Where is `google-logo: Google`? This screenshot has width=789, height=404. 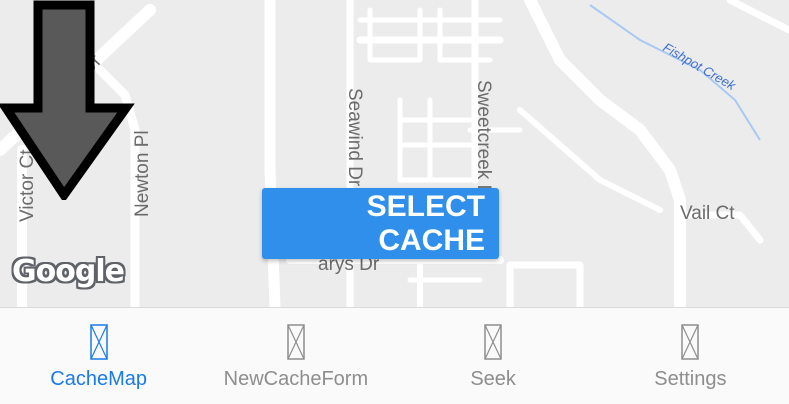 google-logo: Google is located at coordinates (68, 271).